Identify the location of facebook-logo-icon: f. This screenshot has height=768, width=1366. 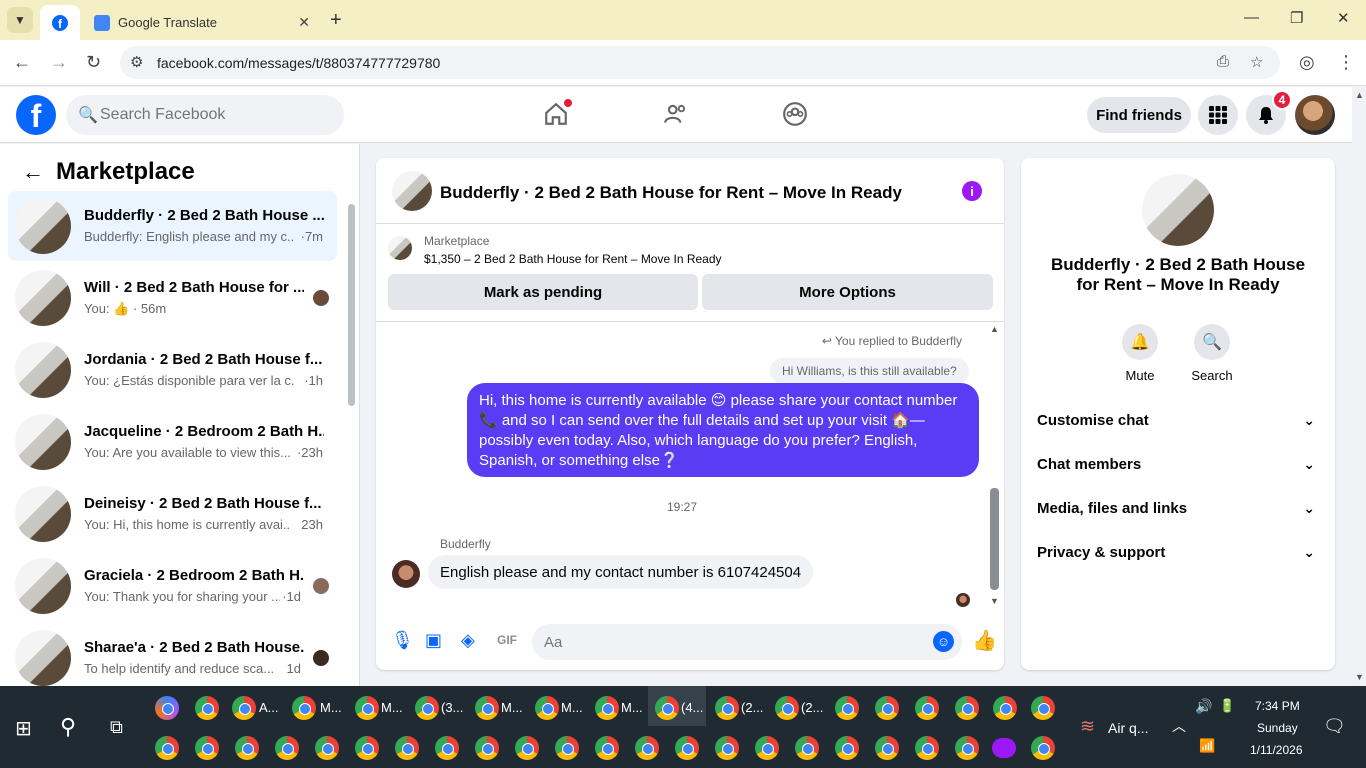
(36, 115).